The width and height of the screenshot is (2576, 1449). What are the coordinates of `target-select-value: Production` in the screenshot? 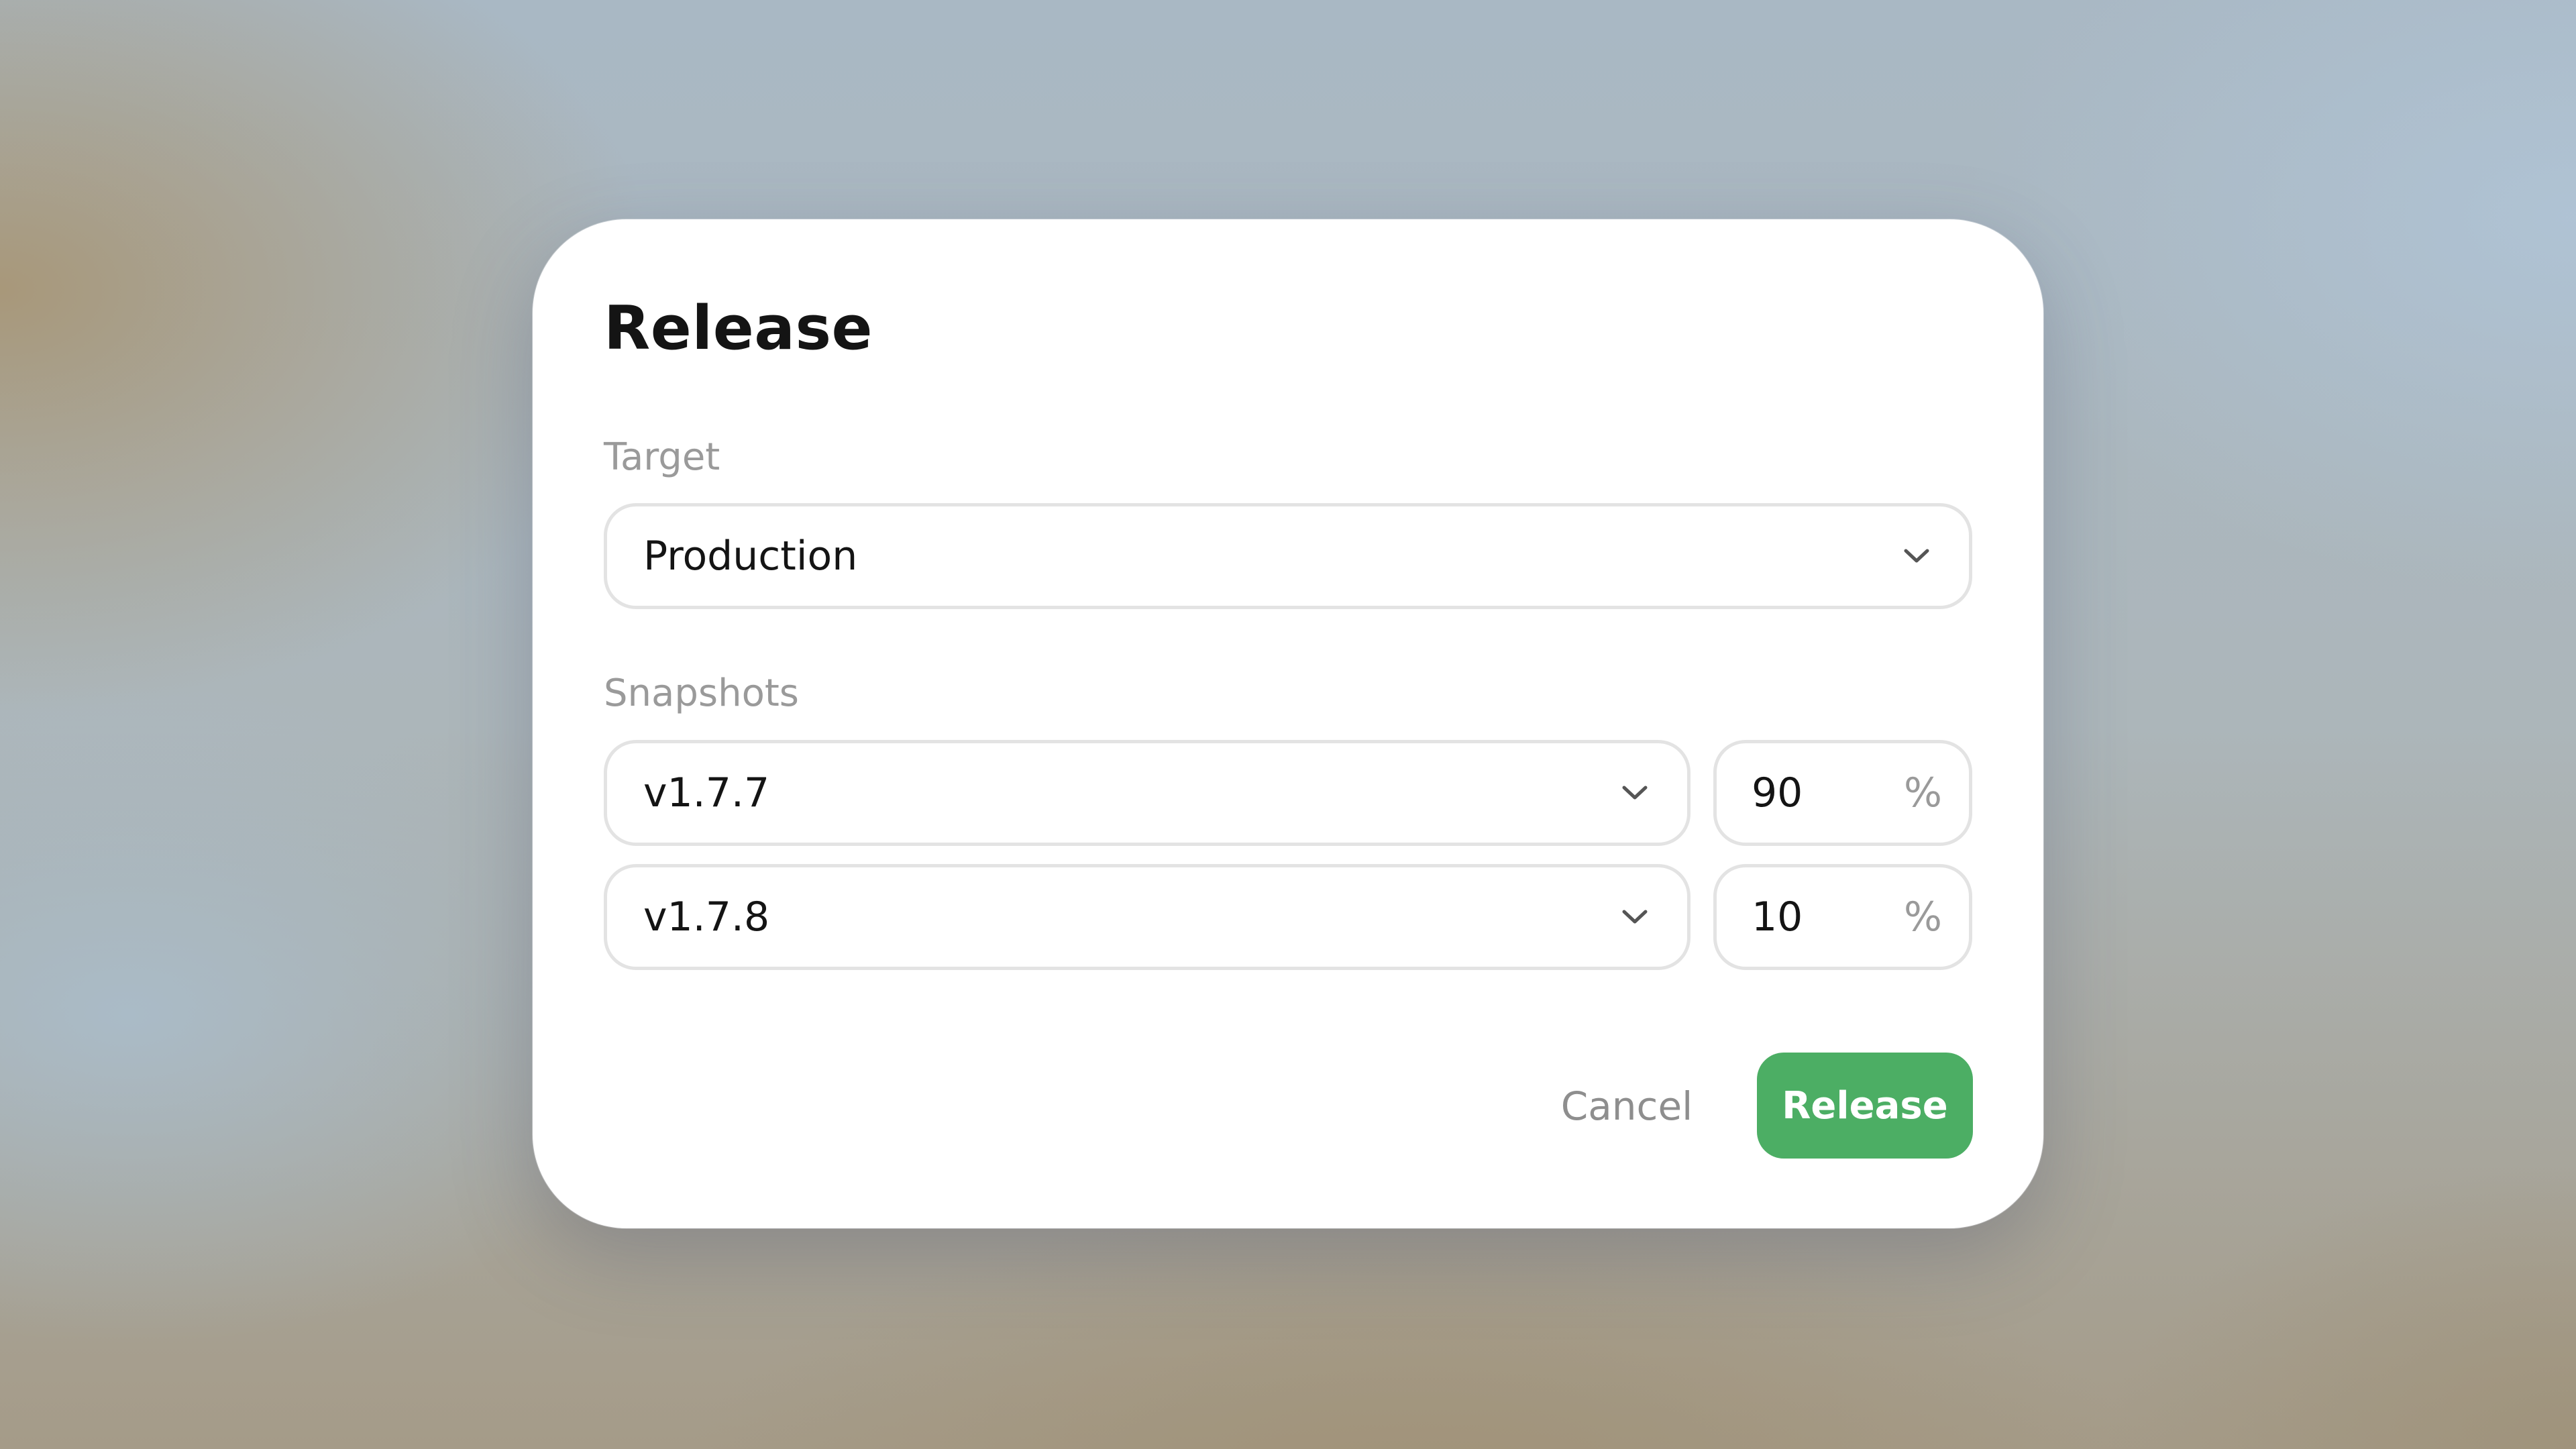 It's located at (750, 556).